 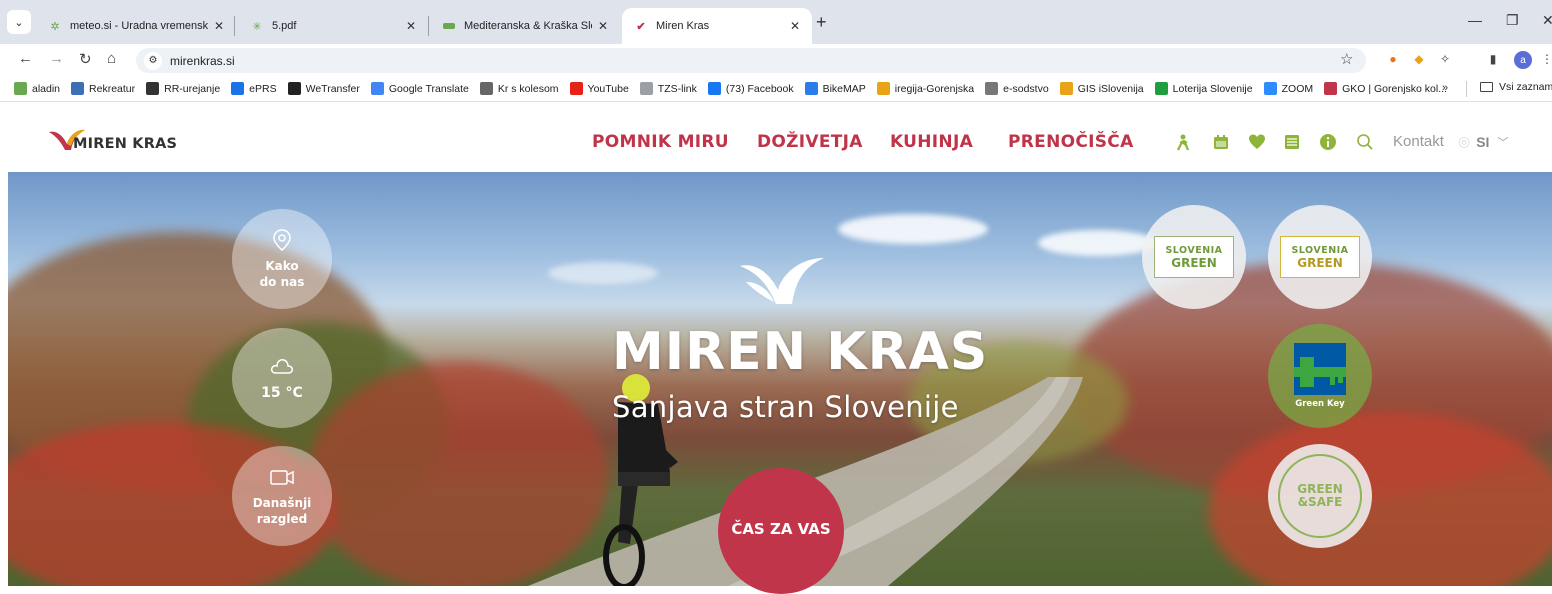 I want to click on reload-icon: ↻, so click(x=85, y=59).